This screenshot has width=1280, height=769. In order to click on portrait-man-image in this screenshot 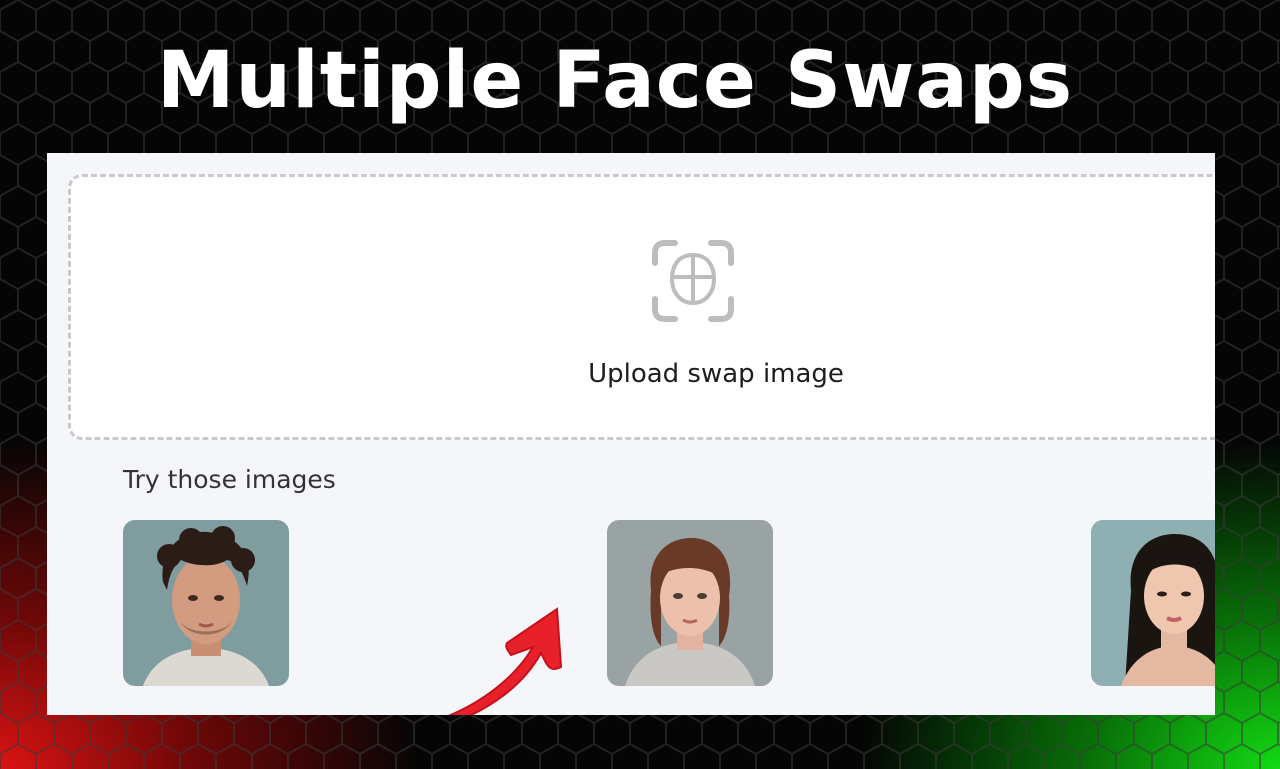, I will do `click(206, 603)`.